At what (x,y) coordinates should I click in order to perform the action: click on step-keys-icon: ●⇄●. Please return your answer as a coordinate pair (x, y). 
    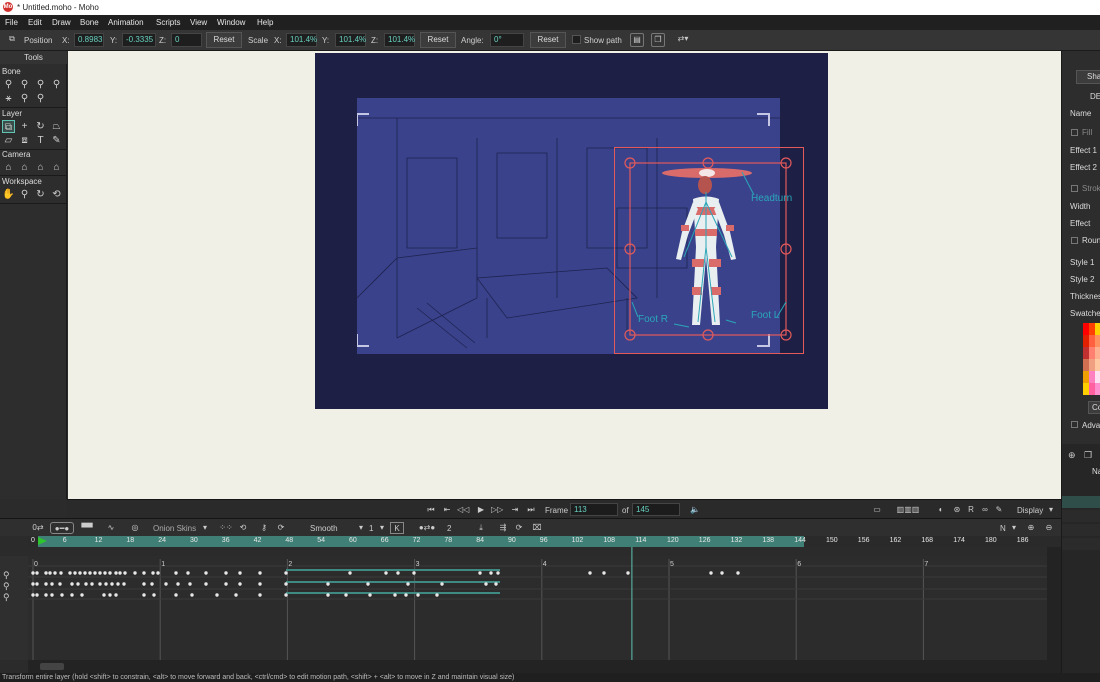
    Looking at the image, I should click on (427, 528).